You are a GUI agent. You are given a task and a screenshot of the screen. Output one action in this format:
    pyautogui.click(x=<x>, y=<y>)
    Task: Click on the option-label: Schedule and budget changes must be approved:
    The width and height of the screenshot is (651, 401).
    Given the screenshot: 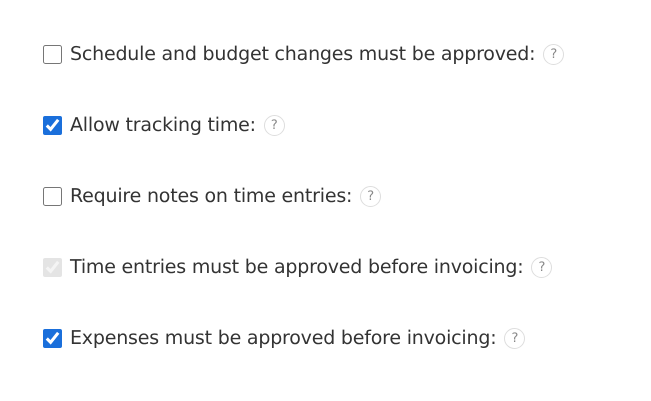 What is the action you would take?
    pyautogui.click(x=303, y=54)
    